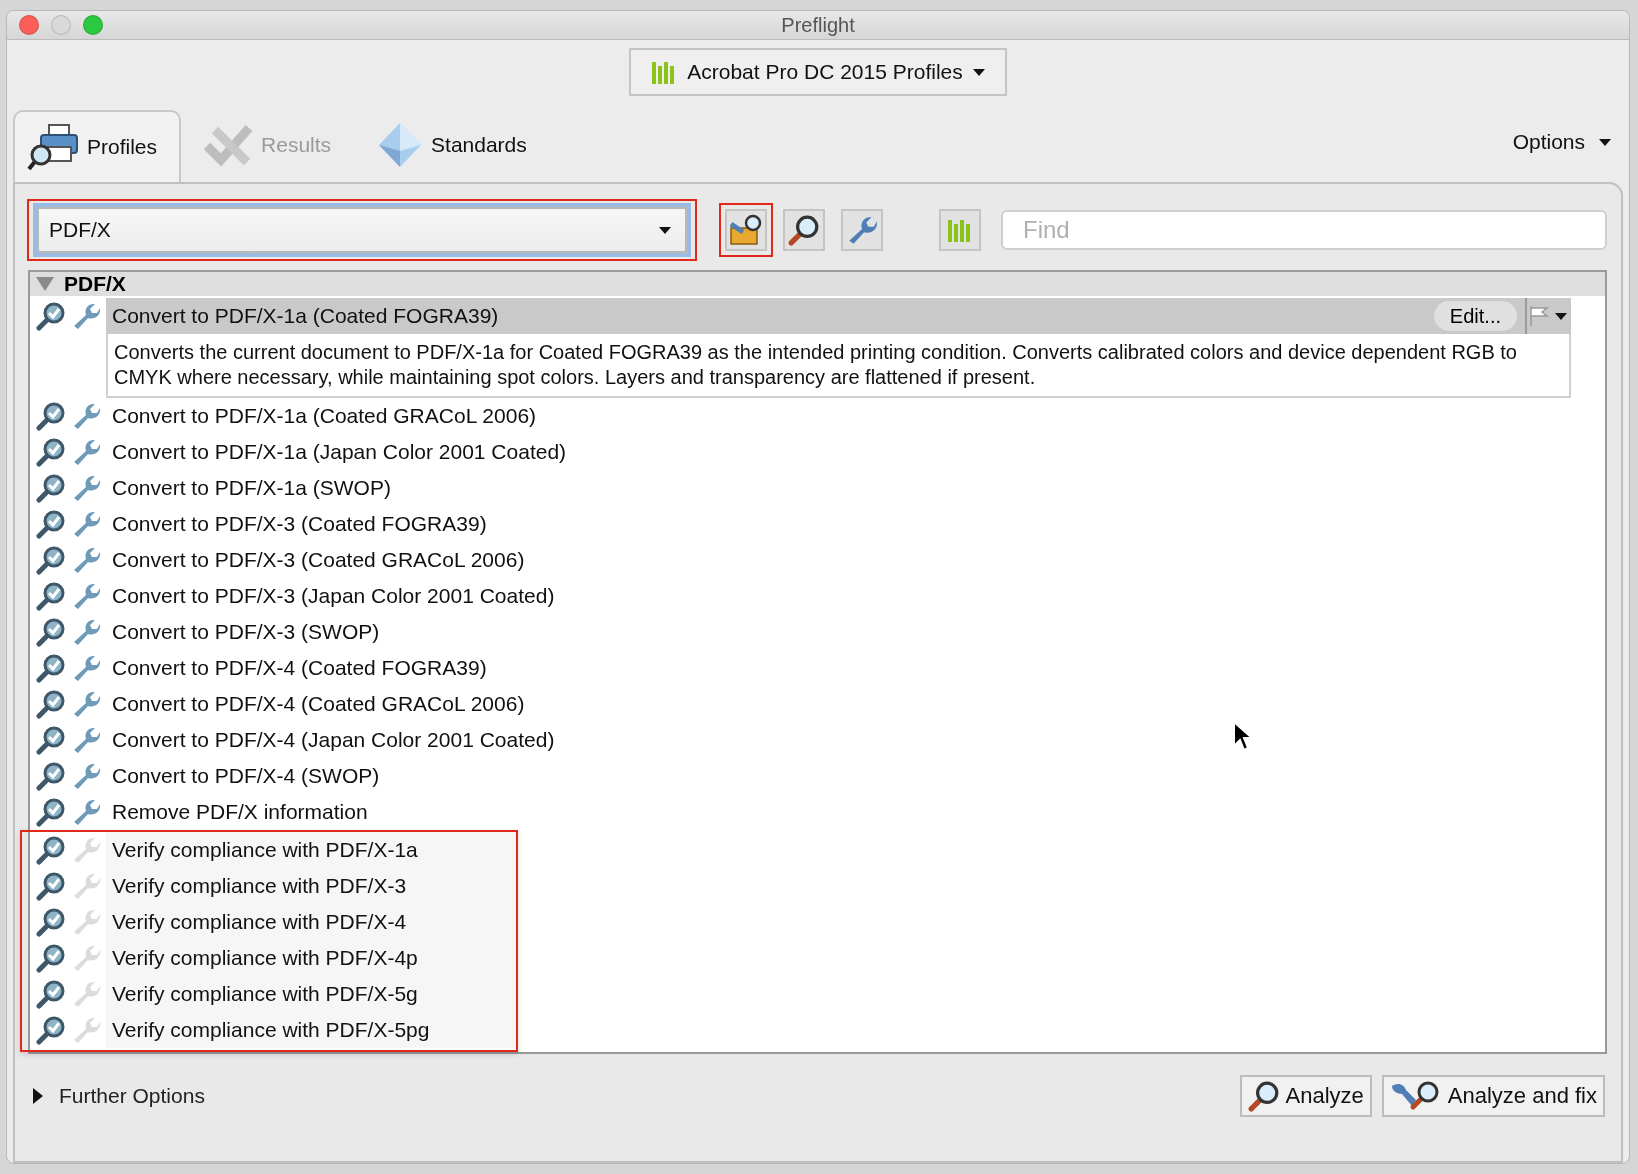 Image resolution: width=1638 pixels, height=1174 pixels. Describe the element at coordinates (311, 886) in the screenshot. I see `profile-item: Verify compliance with PDF/X-3` at that location.